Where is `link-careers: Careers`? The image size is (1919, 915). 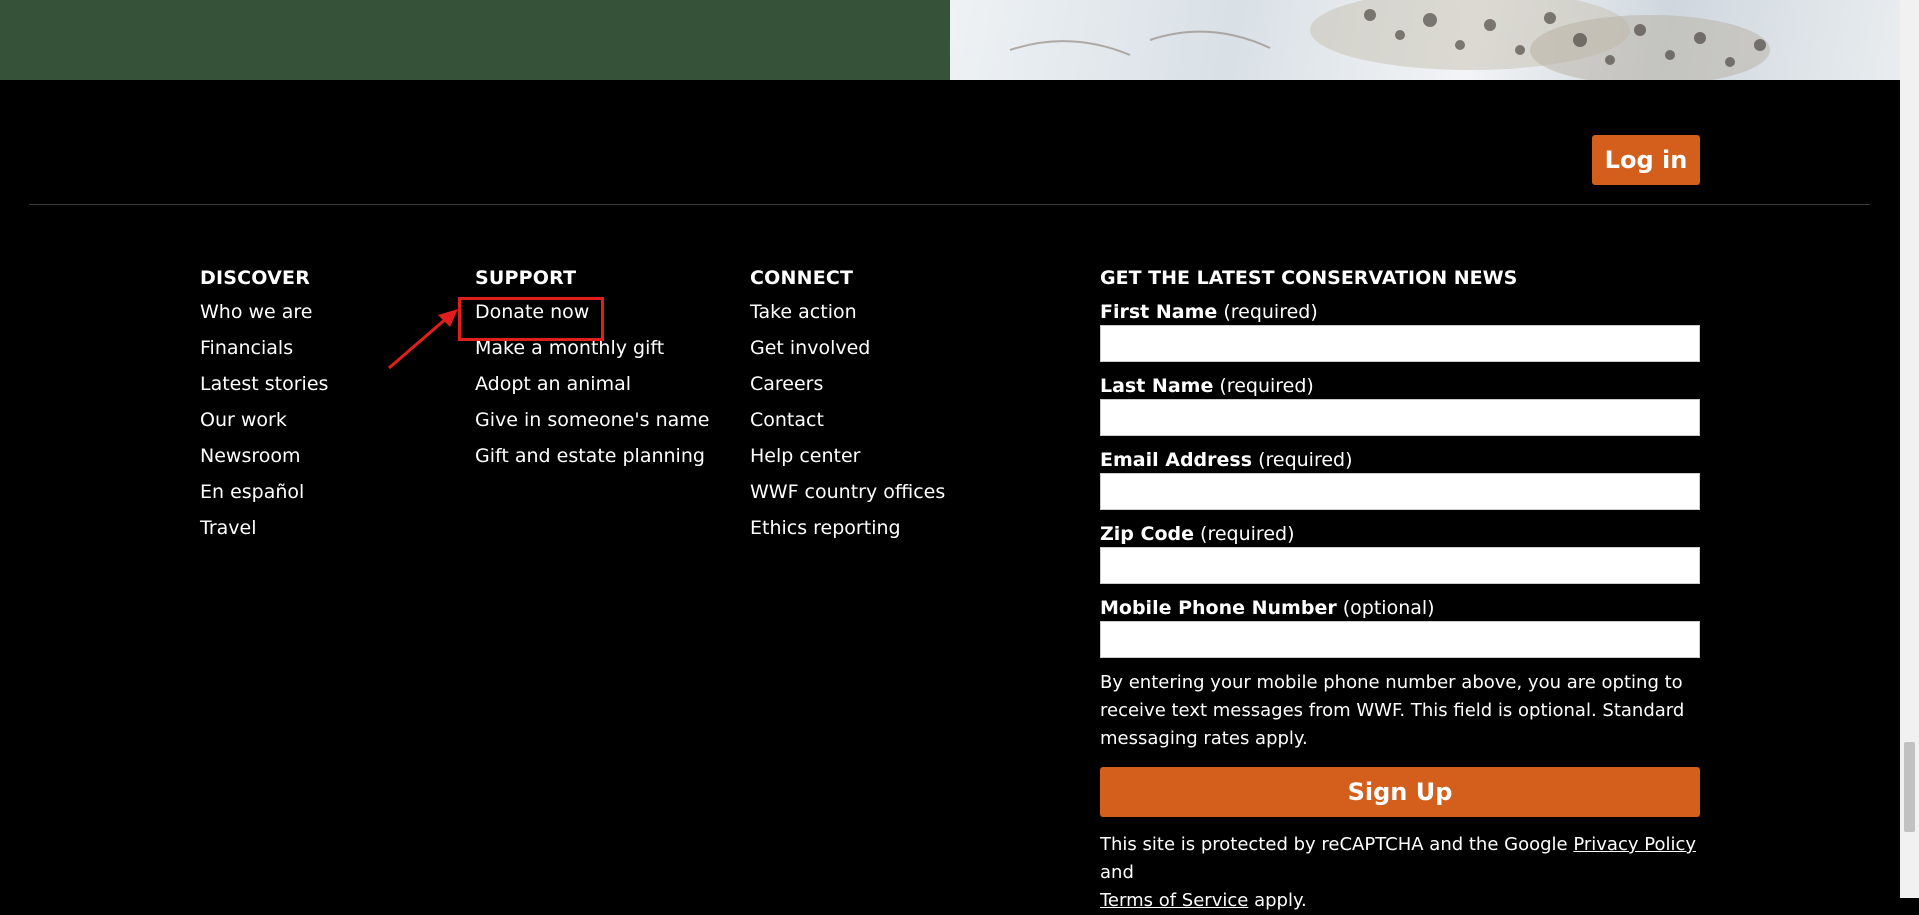 link-careers: Careers is located at coordinates (786, 384).